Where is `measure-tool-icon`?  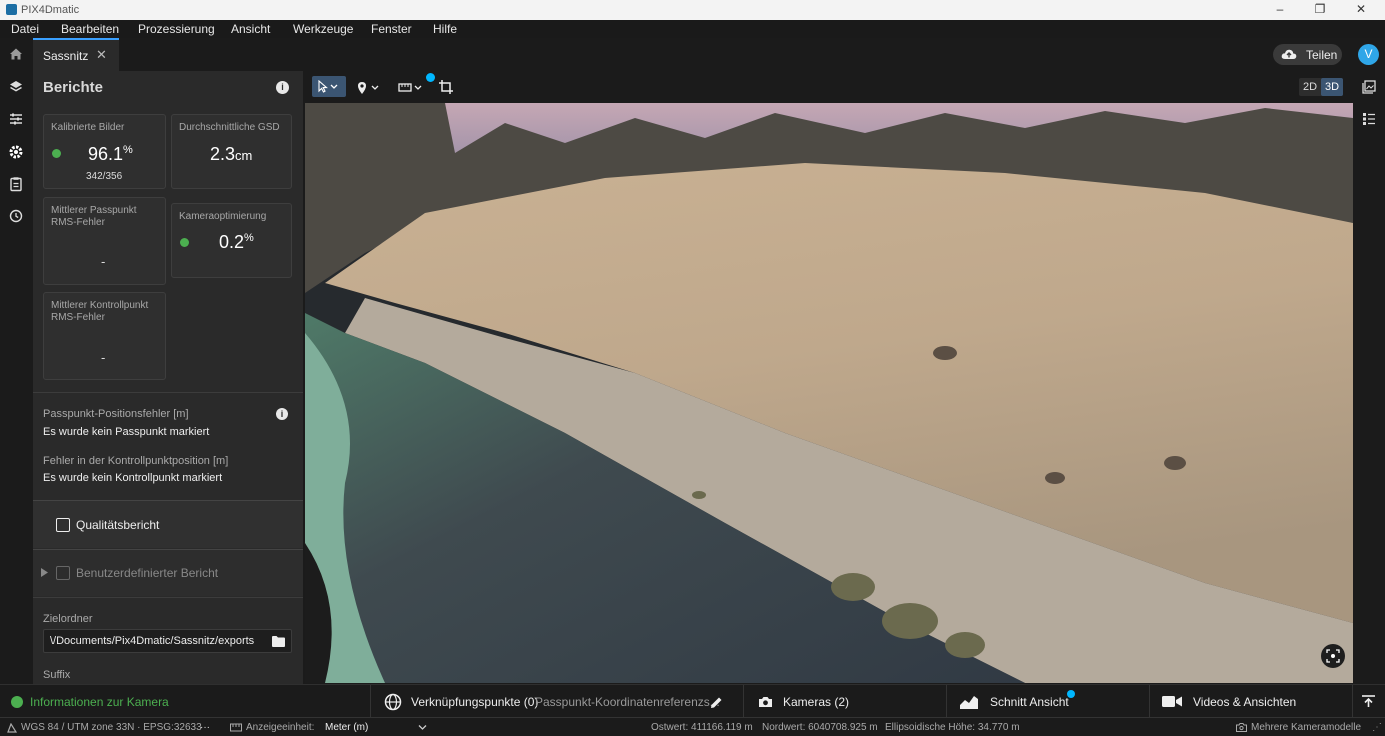
measure-tool-icon is located at coordinates (412, 88).